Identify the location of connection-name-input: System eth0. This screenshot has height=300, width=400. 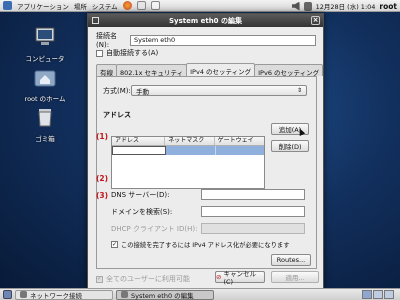
(223, 40).